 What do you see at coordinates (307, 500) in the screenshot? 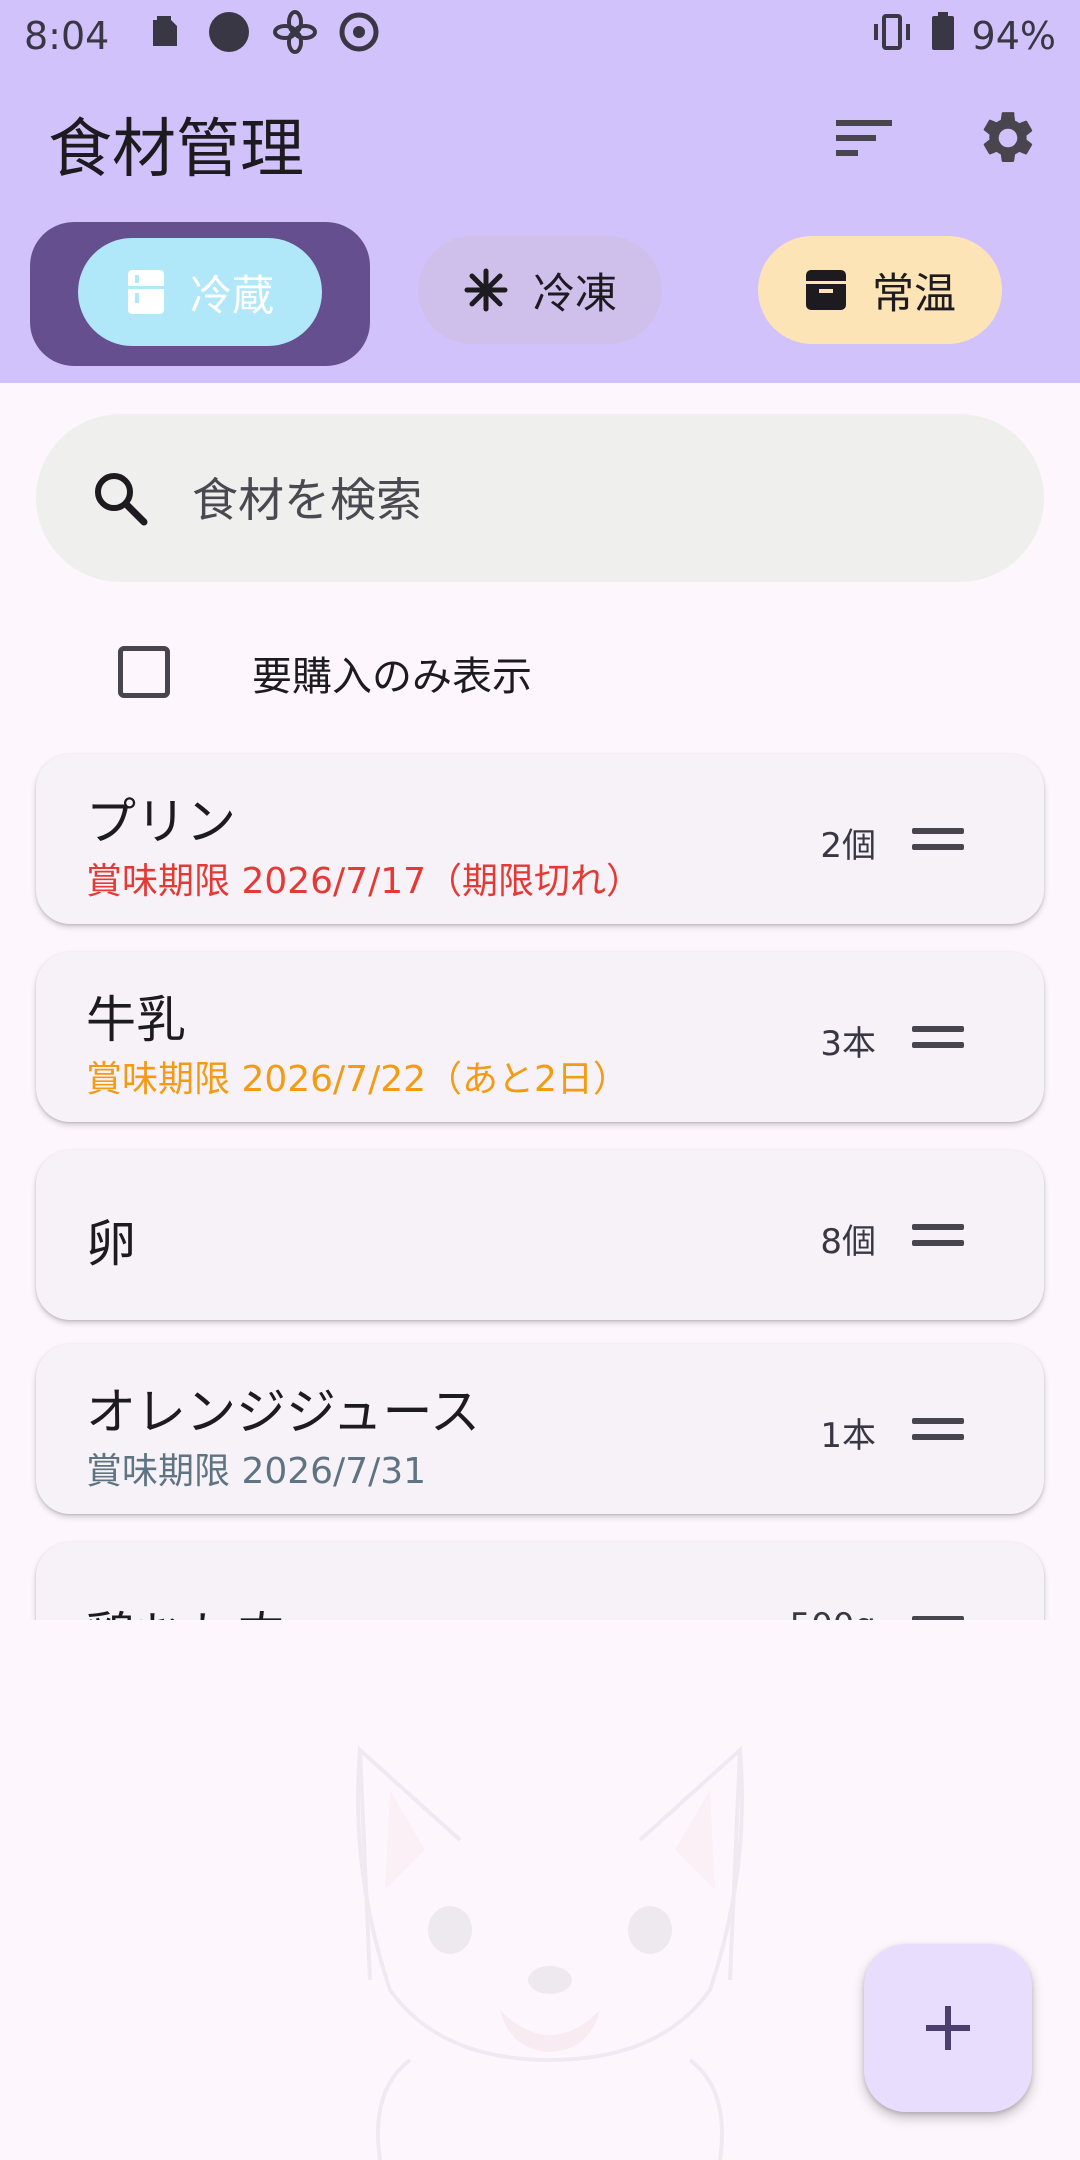
I see `search-placeholder: 食材を検索` at bounding box center [307, 500].